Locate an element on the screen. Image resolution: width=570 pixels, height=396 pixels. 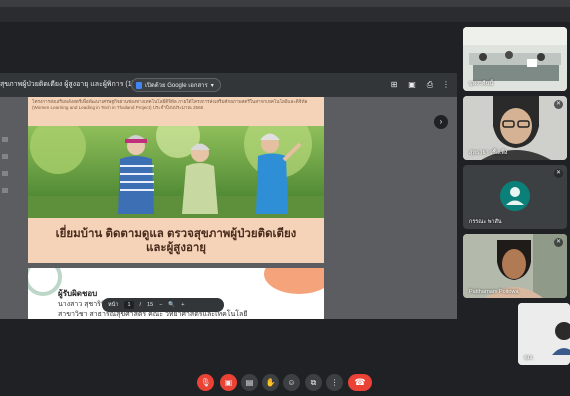
print-icon: ⎙ is located at coordinates (430, 85).